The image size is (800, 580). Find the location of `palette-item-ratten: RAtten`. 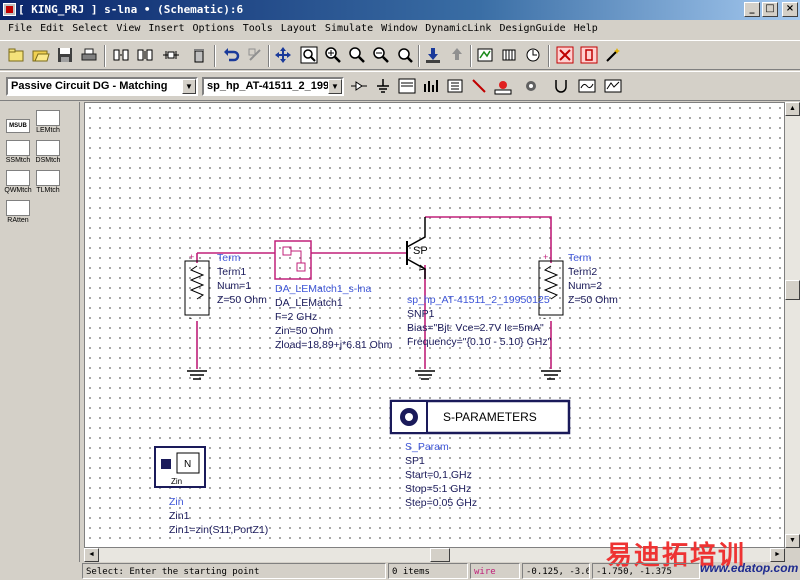

palette-item-ratten: RAtten is located at coordinates (18, 210).